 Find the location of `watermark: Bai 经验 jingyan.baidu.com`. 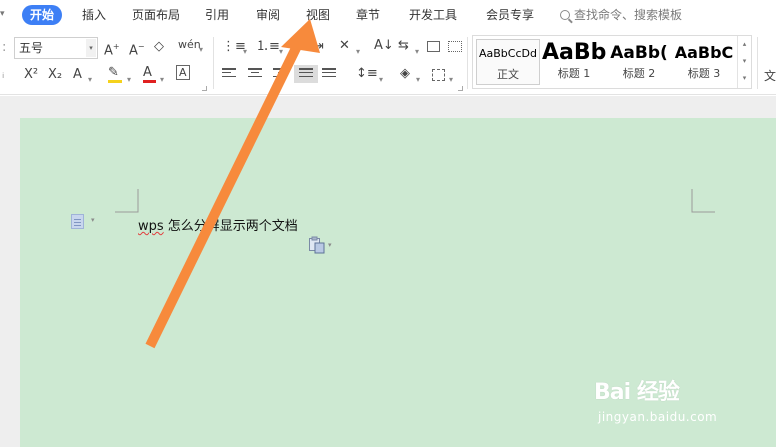

watermark: Bai 经验 jingyan.baidu.com is located at coordinates (680, 400).